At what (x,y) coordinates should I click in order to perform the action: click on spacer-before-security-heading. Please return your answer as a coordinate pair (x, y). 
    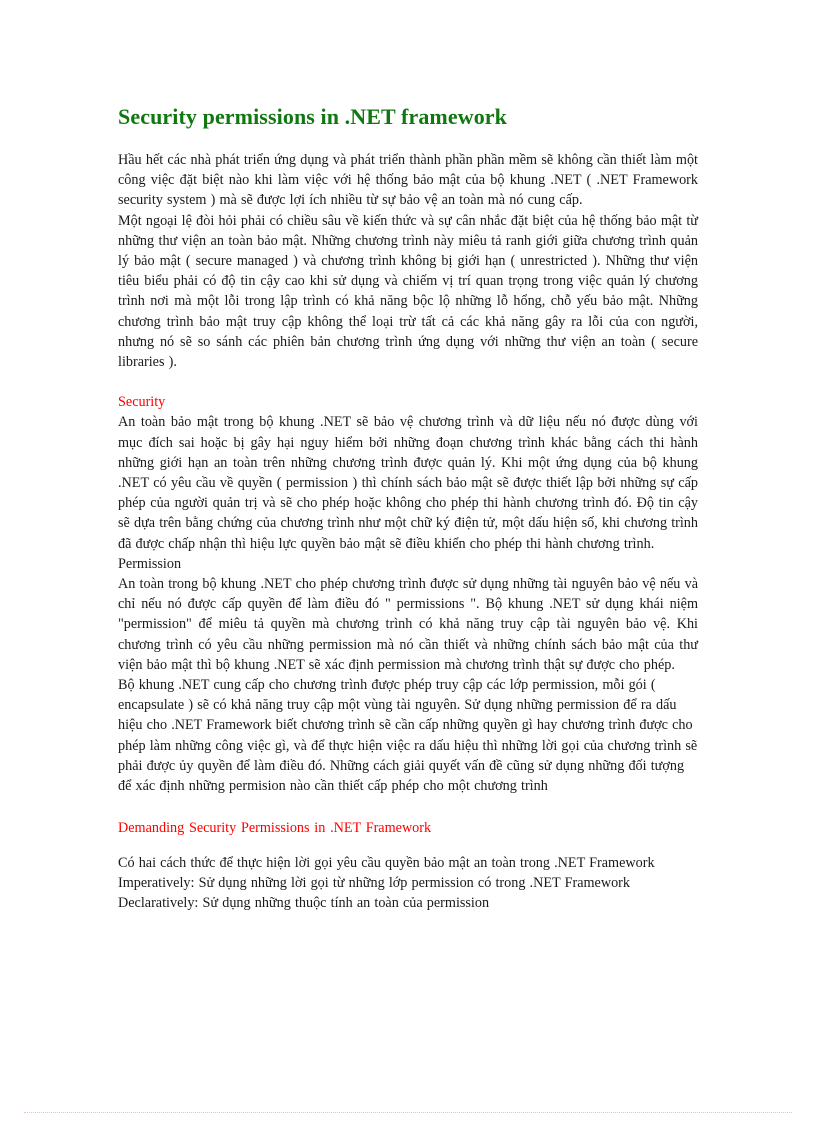
    Looking at the image, I should click on (408, 382).